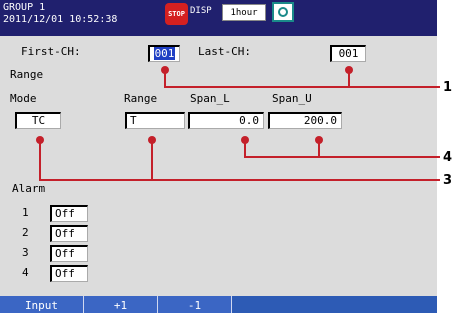  I want to click on callout-dot-mode, so click(40, 140).